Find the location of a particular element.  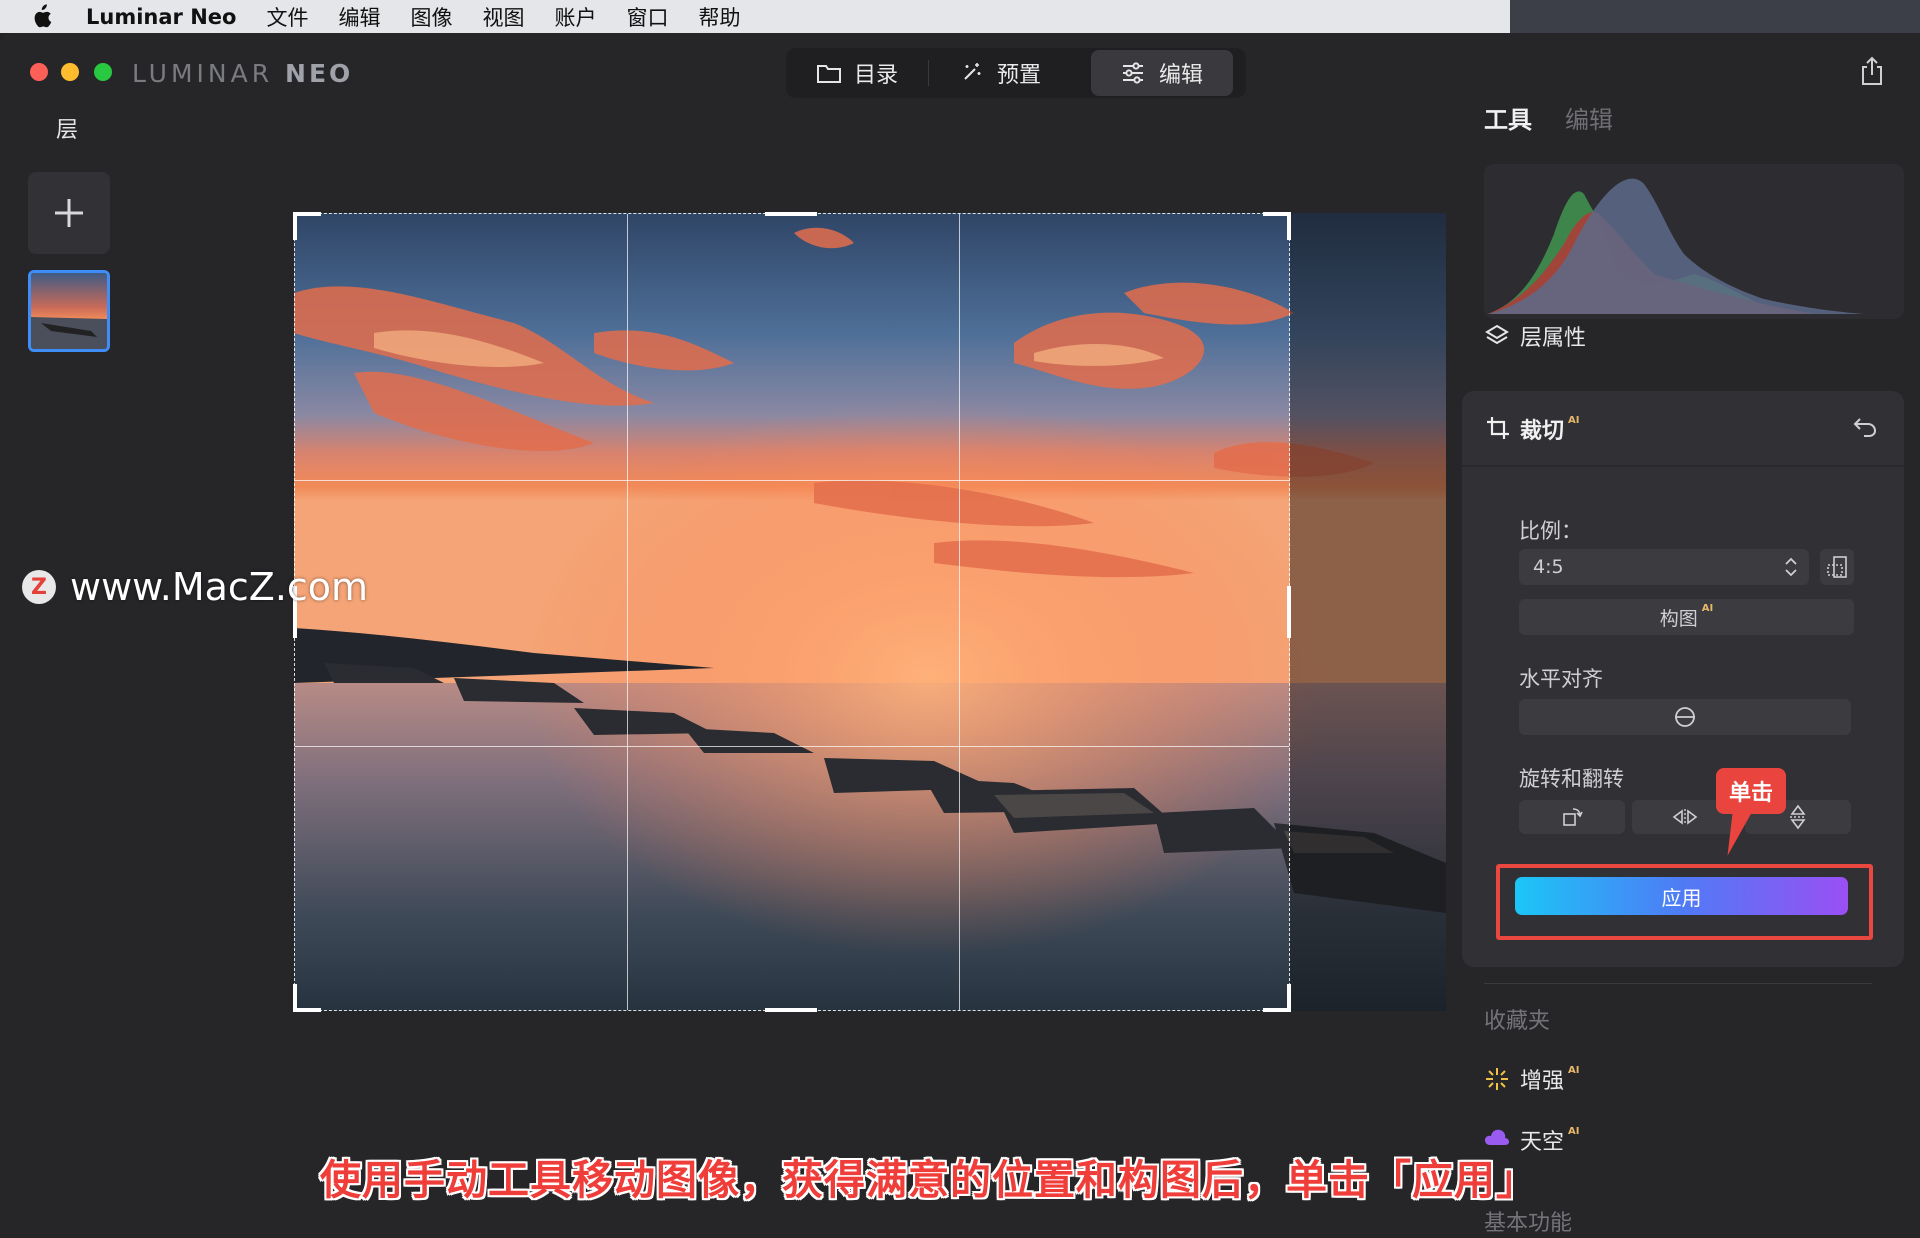

favorite-enhance: 增强 AI is located at coordinates (1531, 1079).